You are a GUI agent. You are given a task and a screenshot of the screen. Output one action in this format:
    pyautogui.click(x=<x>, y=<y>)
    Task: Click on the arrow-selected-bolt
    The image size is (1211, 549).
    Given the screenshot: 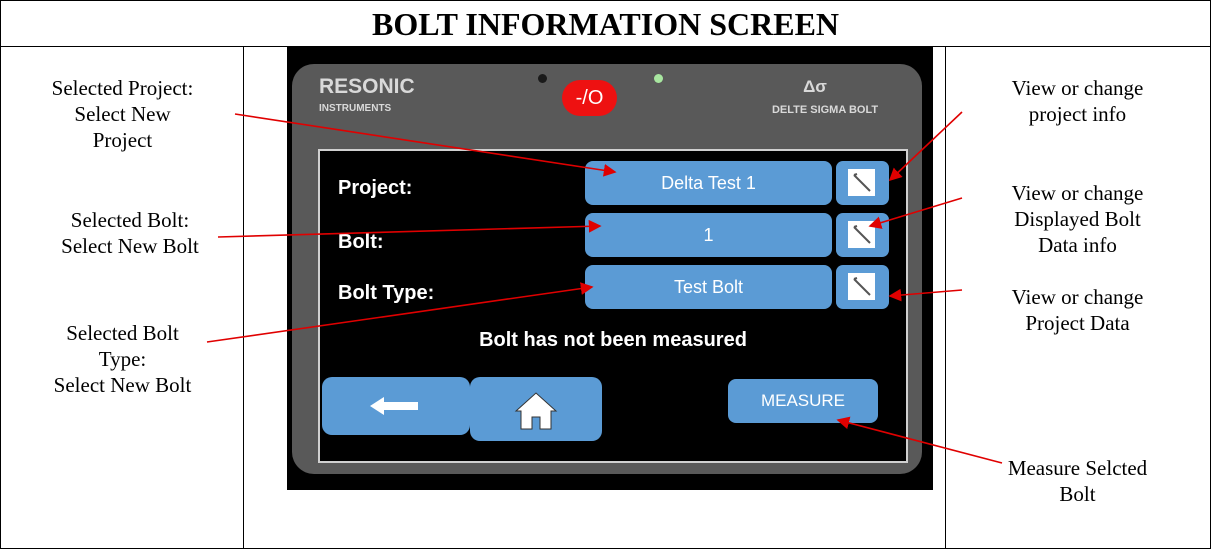 What is the action you would take?
    pyautogui.click(x=409, y=228)
    